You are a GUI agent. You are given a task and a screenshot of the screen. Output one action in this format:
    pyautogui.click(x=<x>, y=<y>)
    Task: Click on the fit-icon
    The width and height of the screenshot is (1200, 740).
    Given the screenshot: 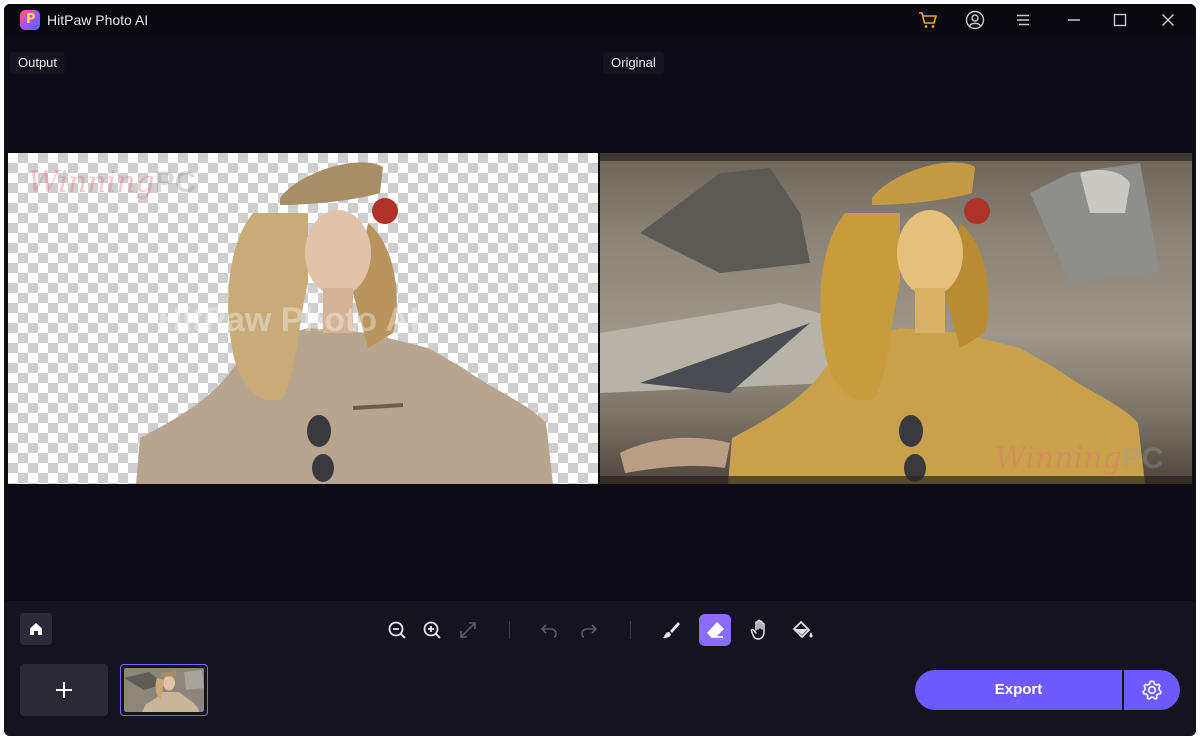 What is the action you would take?
    pyautogui.click(x=468, y=630)
    